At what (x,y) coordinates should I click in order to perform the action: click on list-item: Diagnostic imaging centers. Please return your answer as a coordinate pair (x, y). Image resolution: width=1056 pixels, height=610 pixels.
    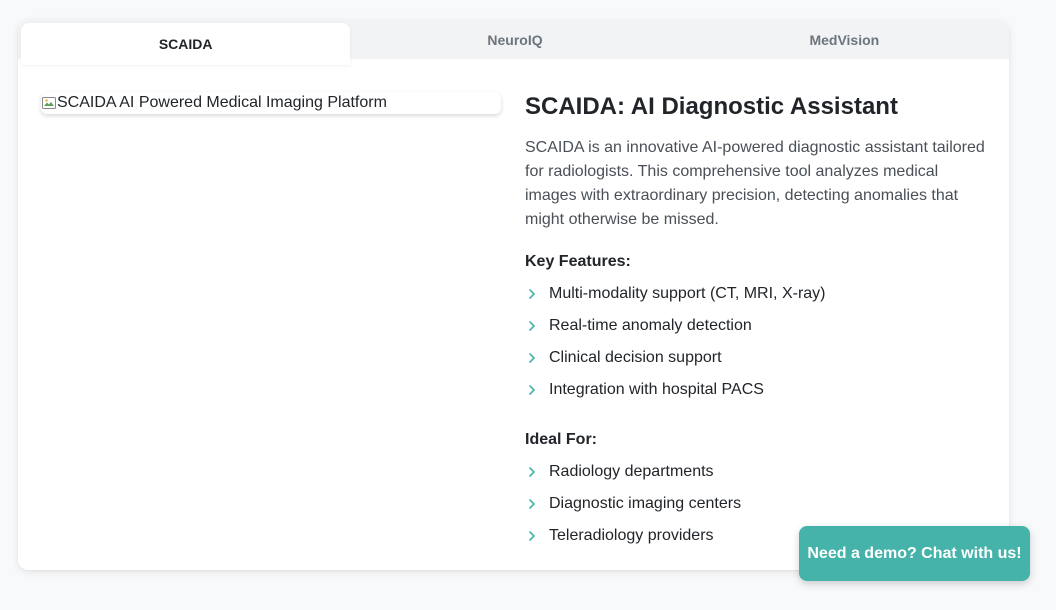
    Looking at the image, I should click on (755, 504).